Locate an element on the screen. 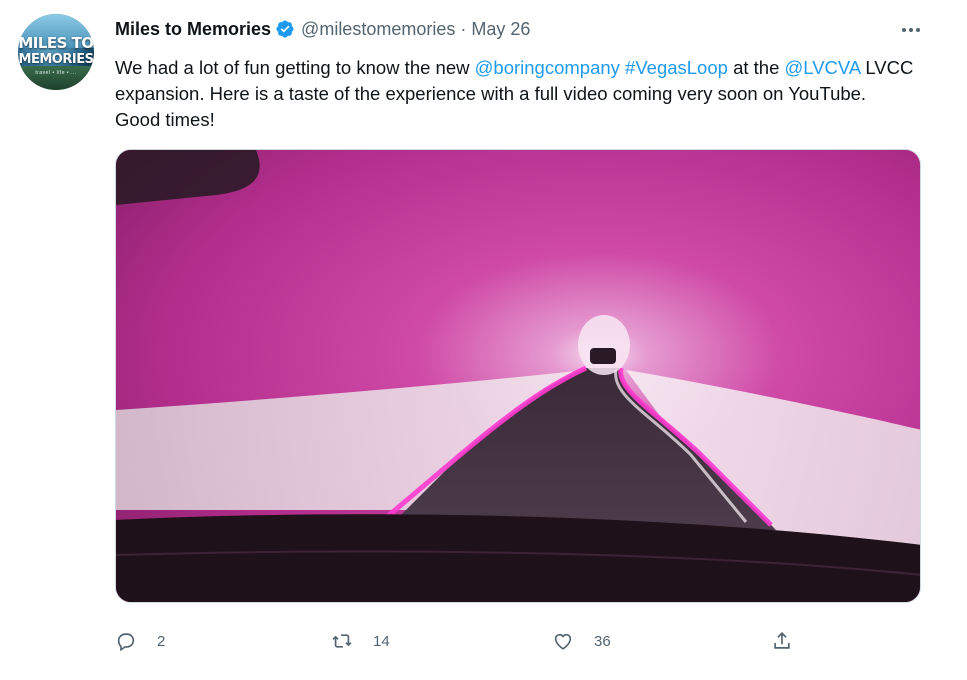 This screenshot has height=680, width=967. distant-car is located at coordinates (603, 356).